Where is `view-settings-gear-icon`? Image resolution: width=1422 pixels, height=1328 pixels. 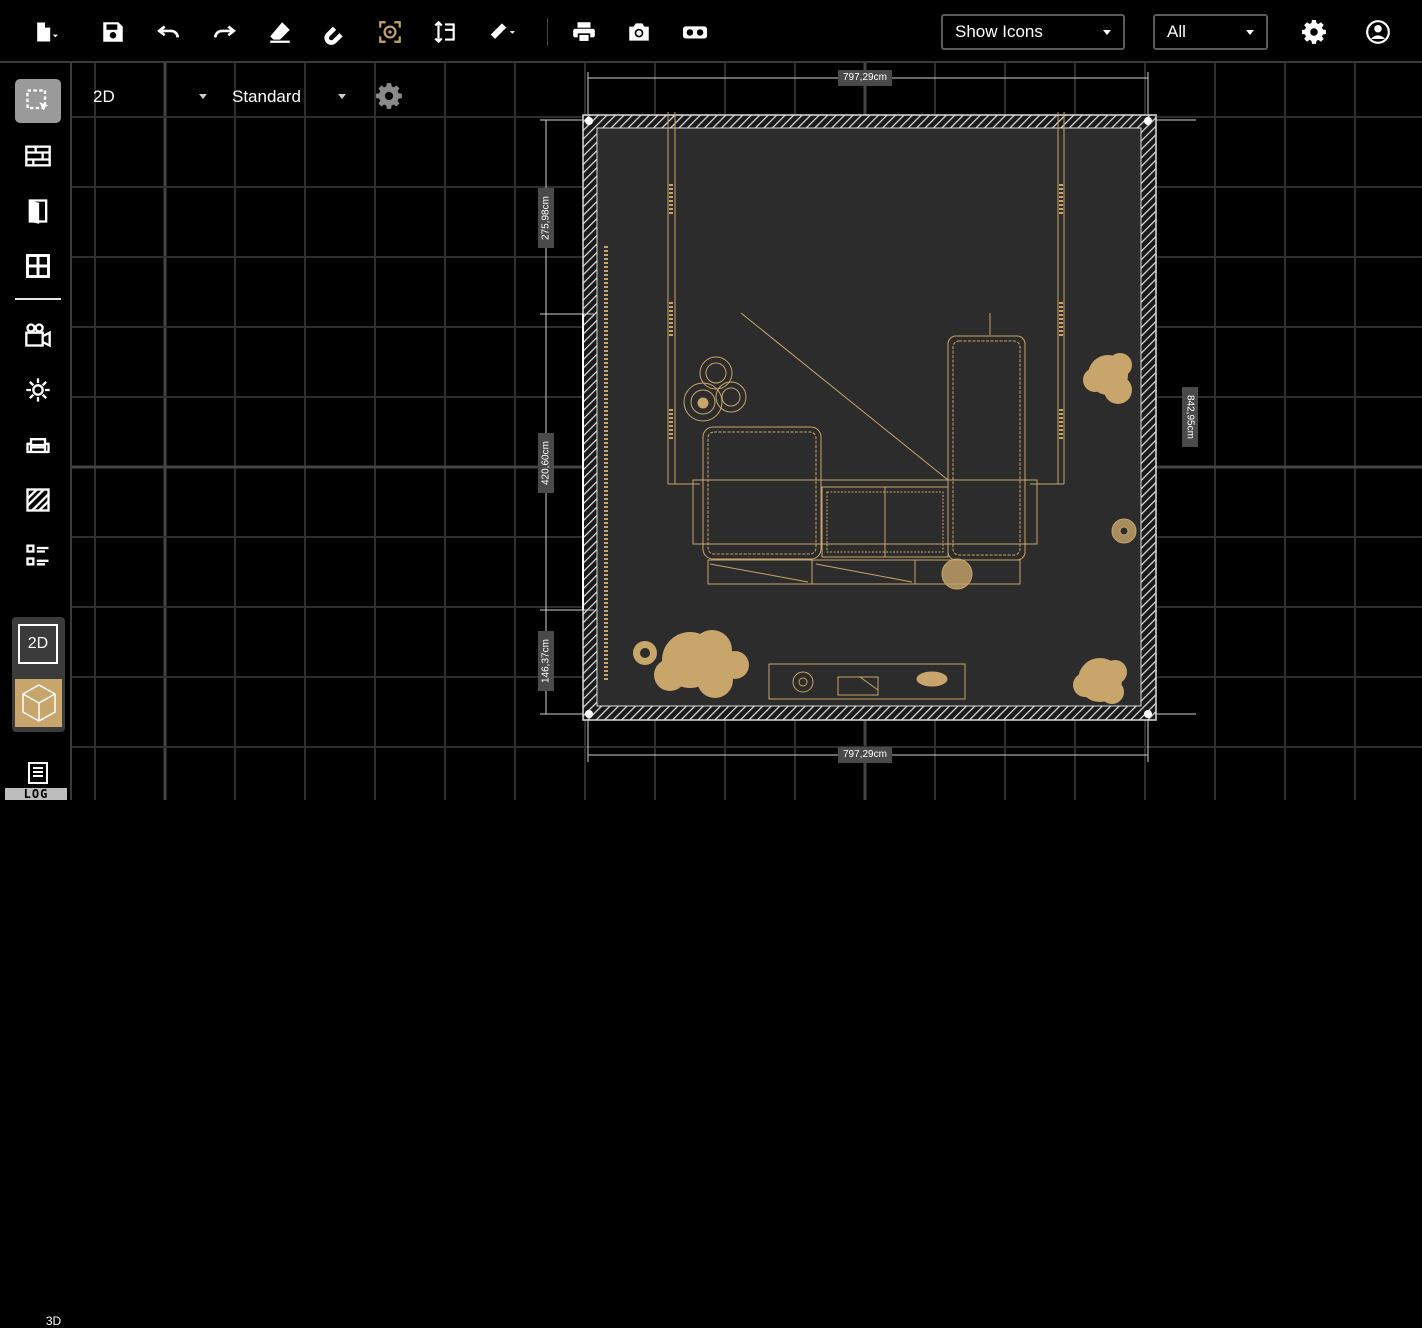
view-settings-gear-icon is located at coordinates (389, 96).